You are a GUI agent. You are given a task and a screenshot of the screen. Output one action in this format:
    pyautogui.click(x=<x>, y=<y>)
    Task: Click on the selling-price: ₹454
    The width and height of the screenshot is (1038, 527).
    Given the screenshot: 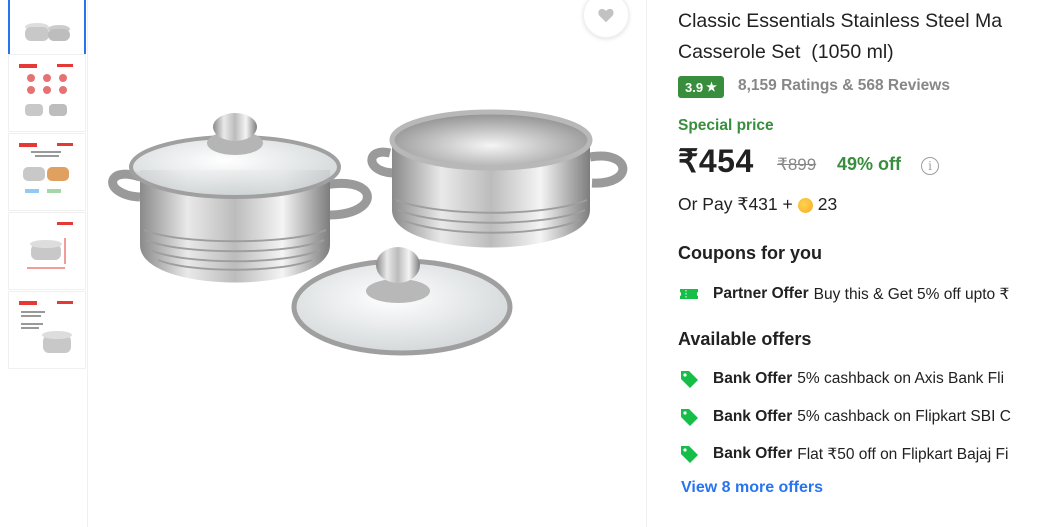 What is the action you would take?
    pyautogui.click(x=716, y=161)
    